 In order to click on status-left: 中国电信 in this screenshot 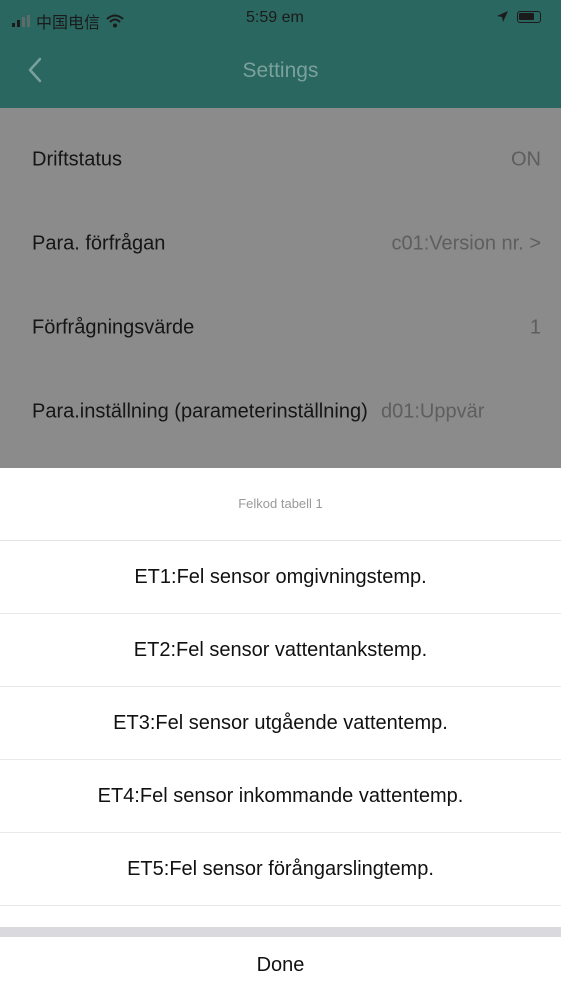, I will do `click(68, 21)`.